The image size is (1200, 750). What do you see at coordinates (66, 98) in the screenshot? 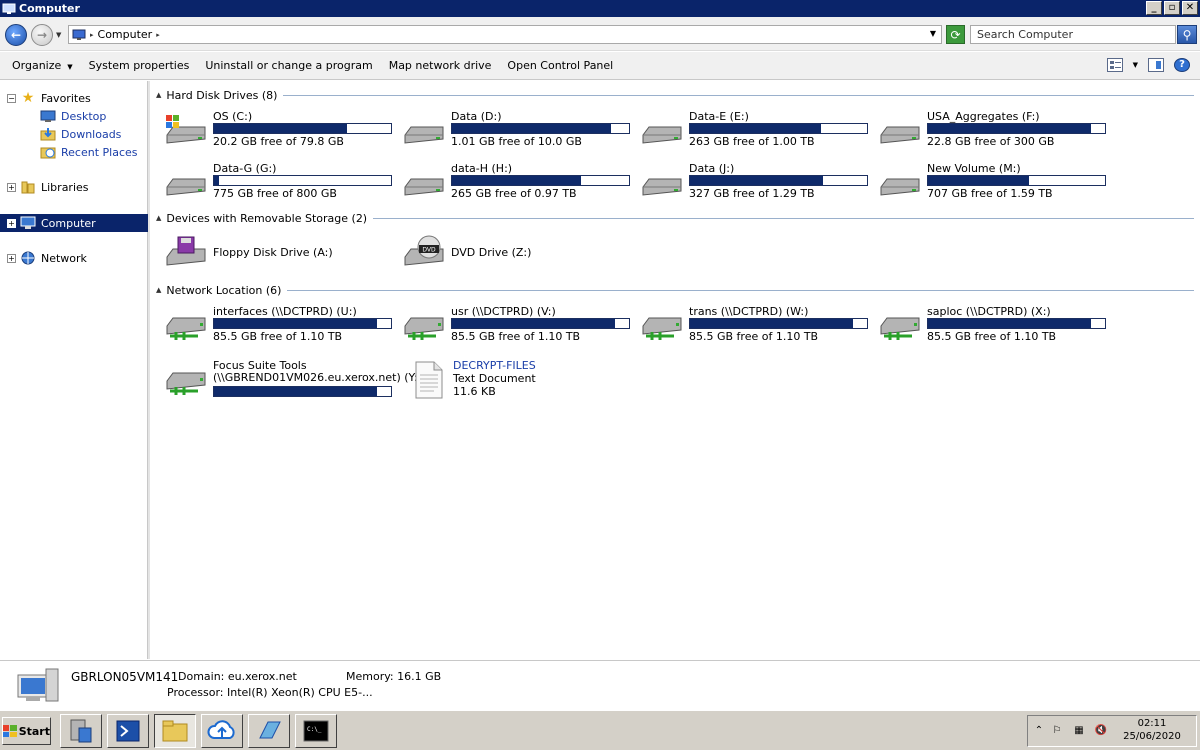
I see `tree-label: Favorites` at bounding box center [66, 98].